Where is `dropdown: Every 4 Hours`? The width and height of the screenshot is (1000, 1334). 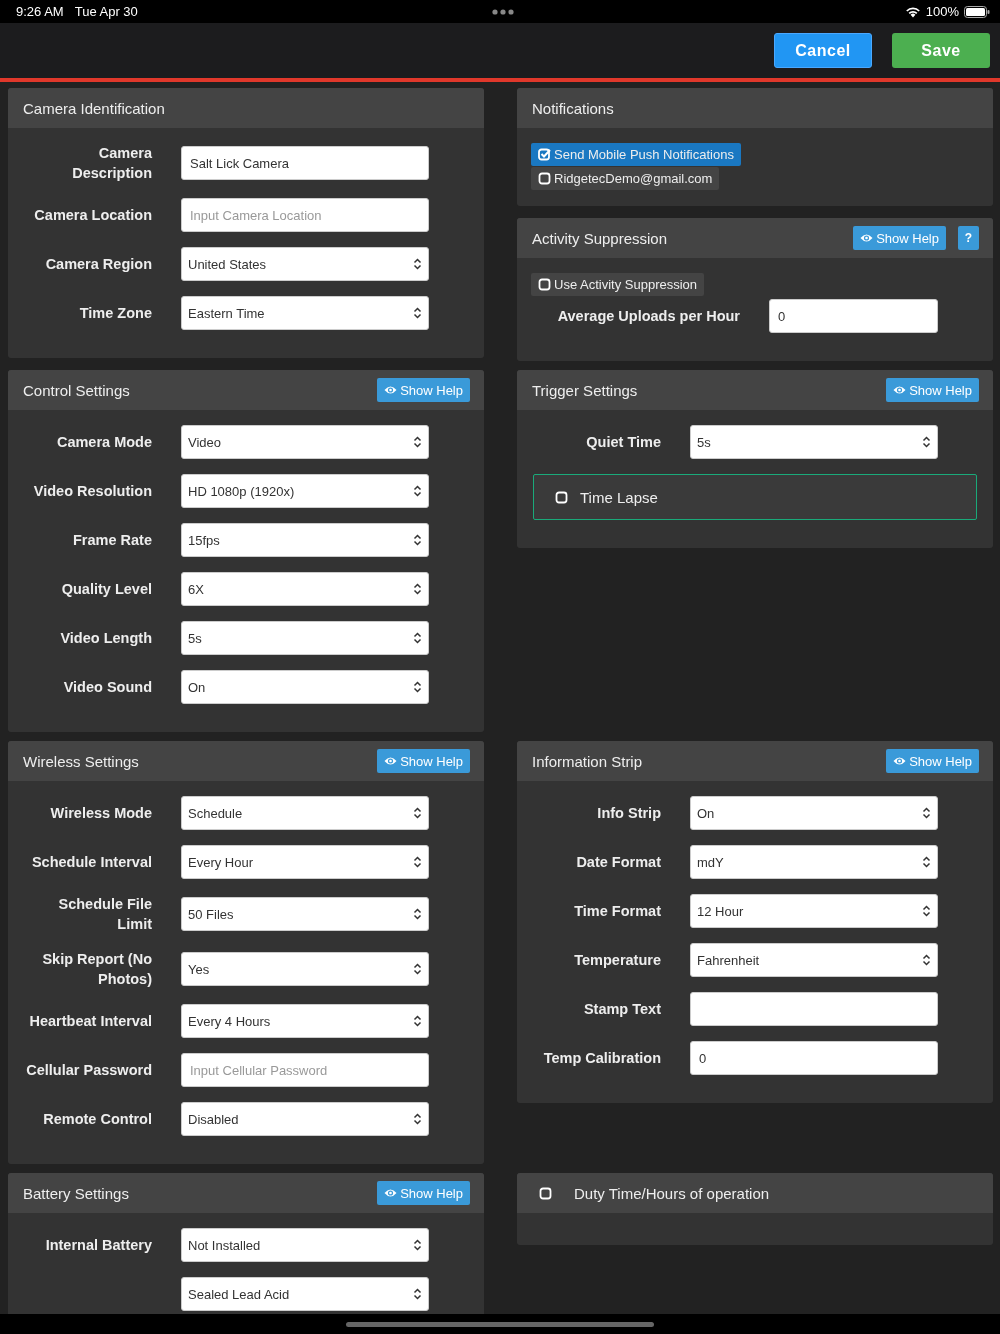 dropdown: Every 4 Hours is located at coordinates (305, 1021).